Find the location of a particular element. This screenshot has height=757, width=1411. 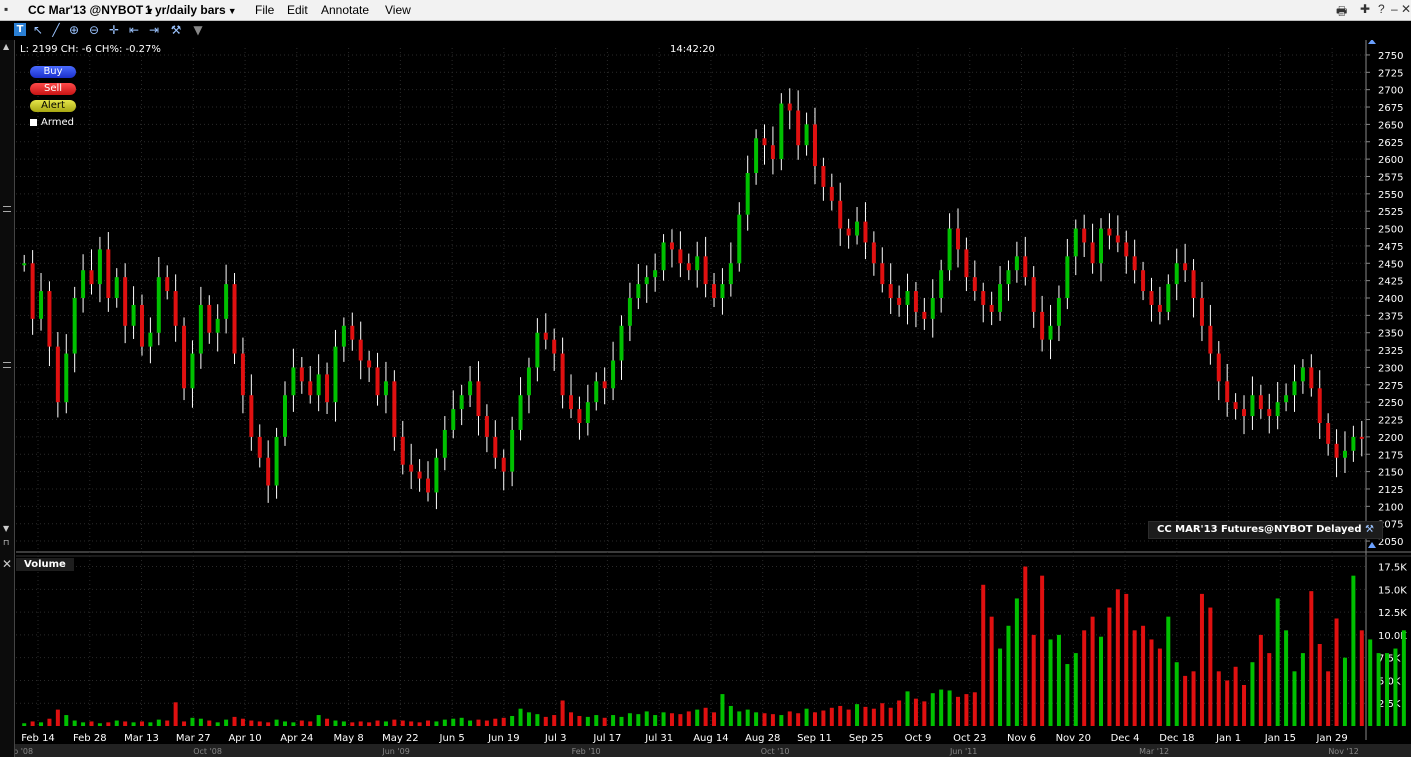

symbol-selector: CC Mar'13 @NYBOT ▼ is located at coordinates (91, 10).